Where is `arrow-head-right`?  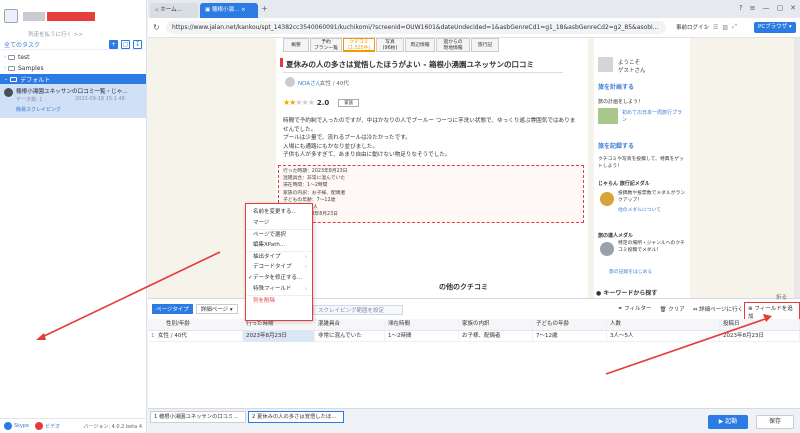 arrow-head-right is located at coordinates (767, 318).